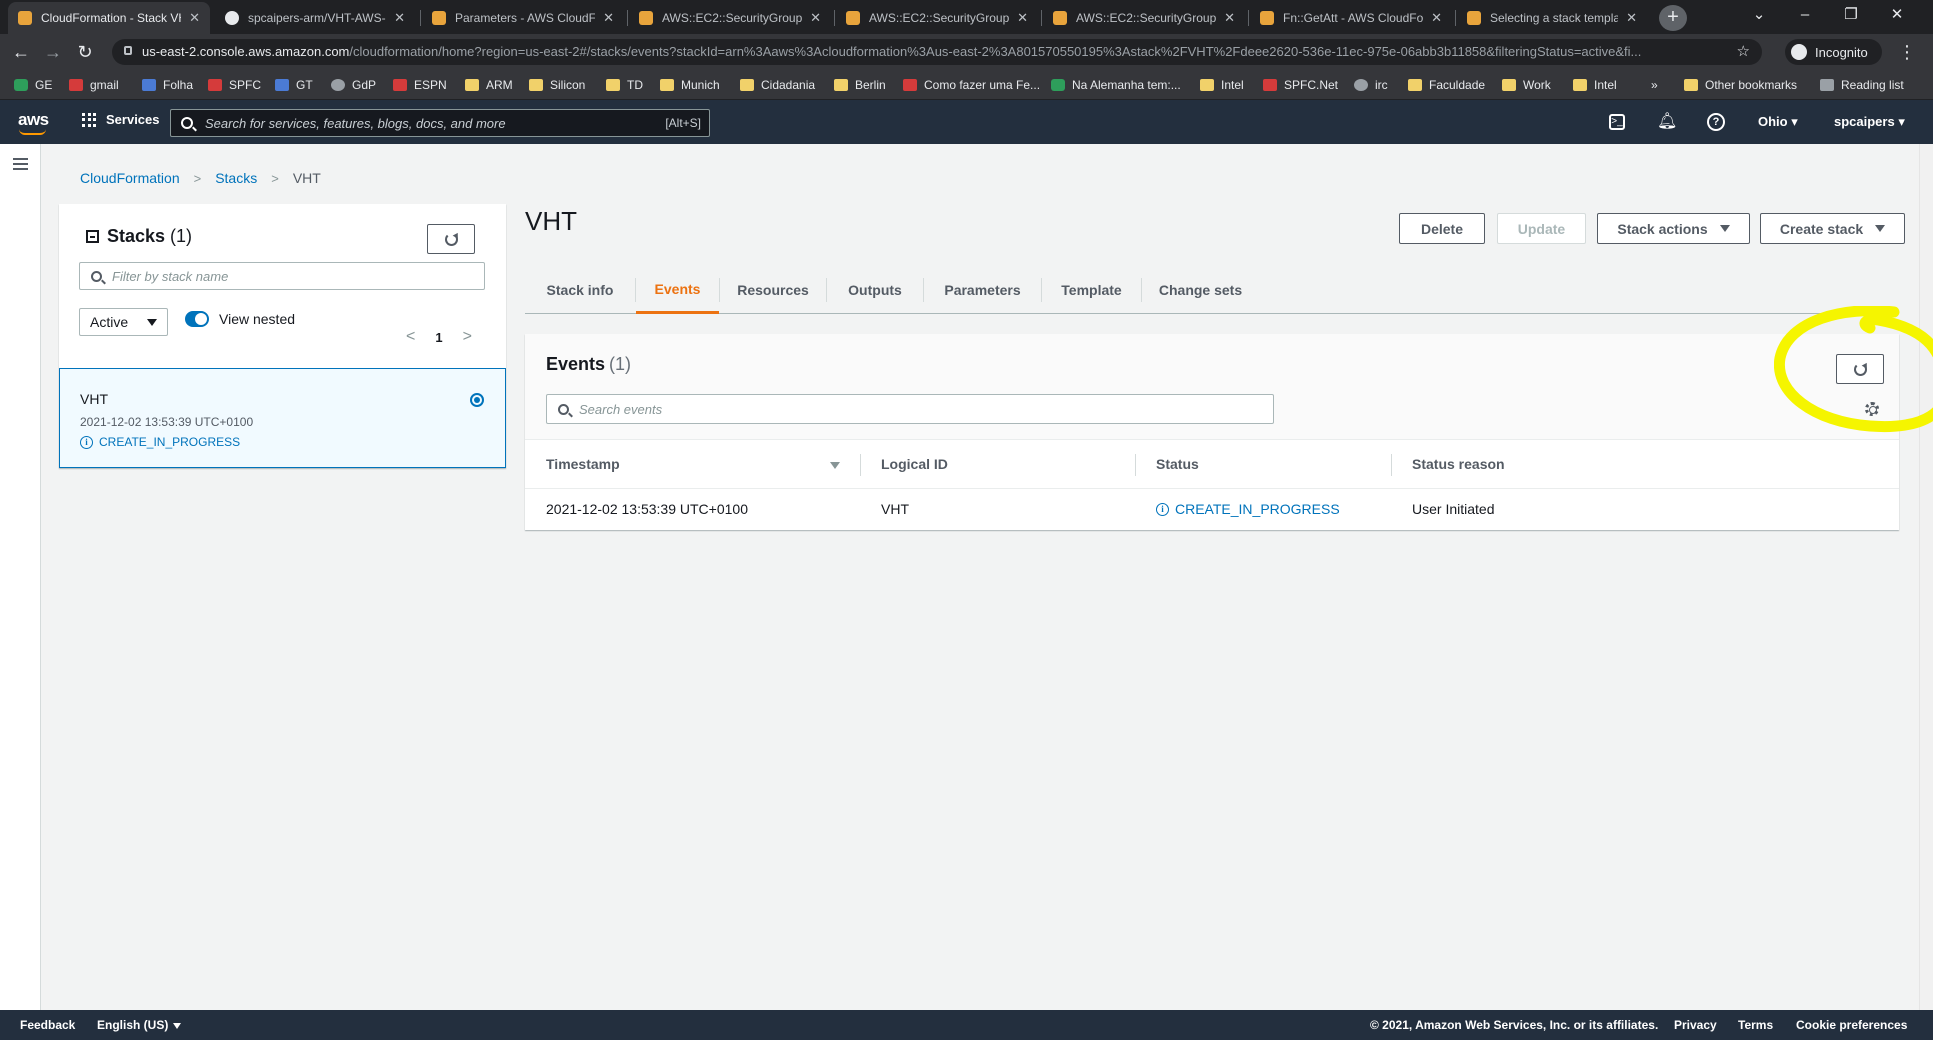 The image size is (1933, 1040). What do you see at coordinates (109, 18) in the screenshot?
I see `browser-tab-cloudformation: CloudFormation - Stack VHT ✕` at bounding box center [109, 18].